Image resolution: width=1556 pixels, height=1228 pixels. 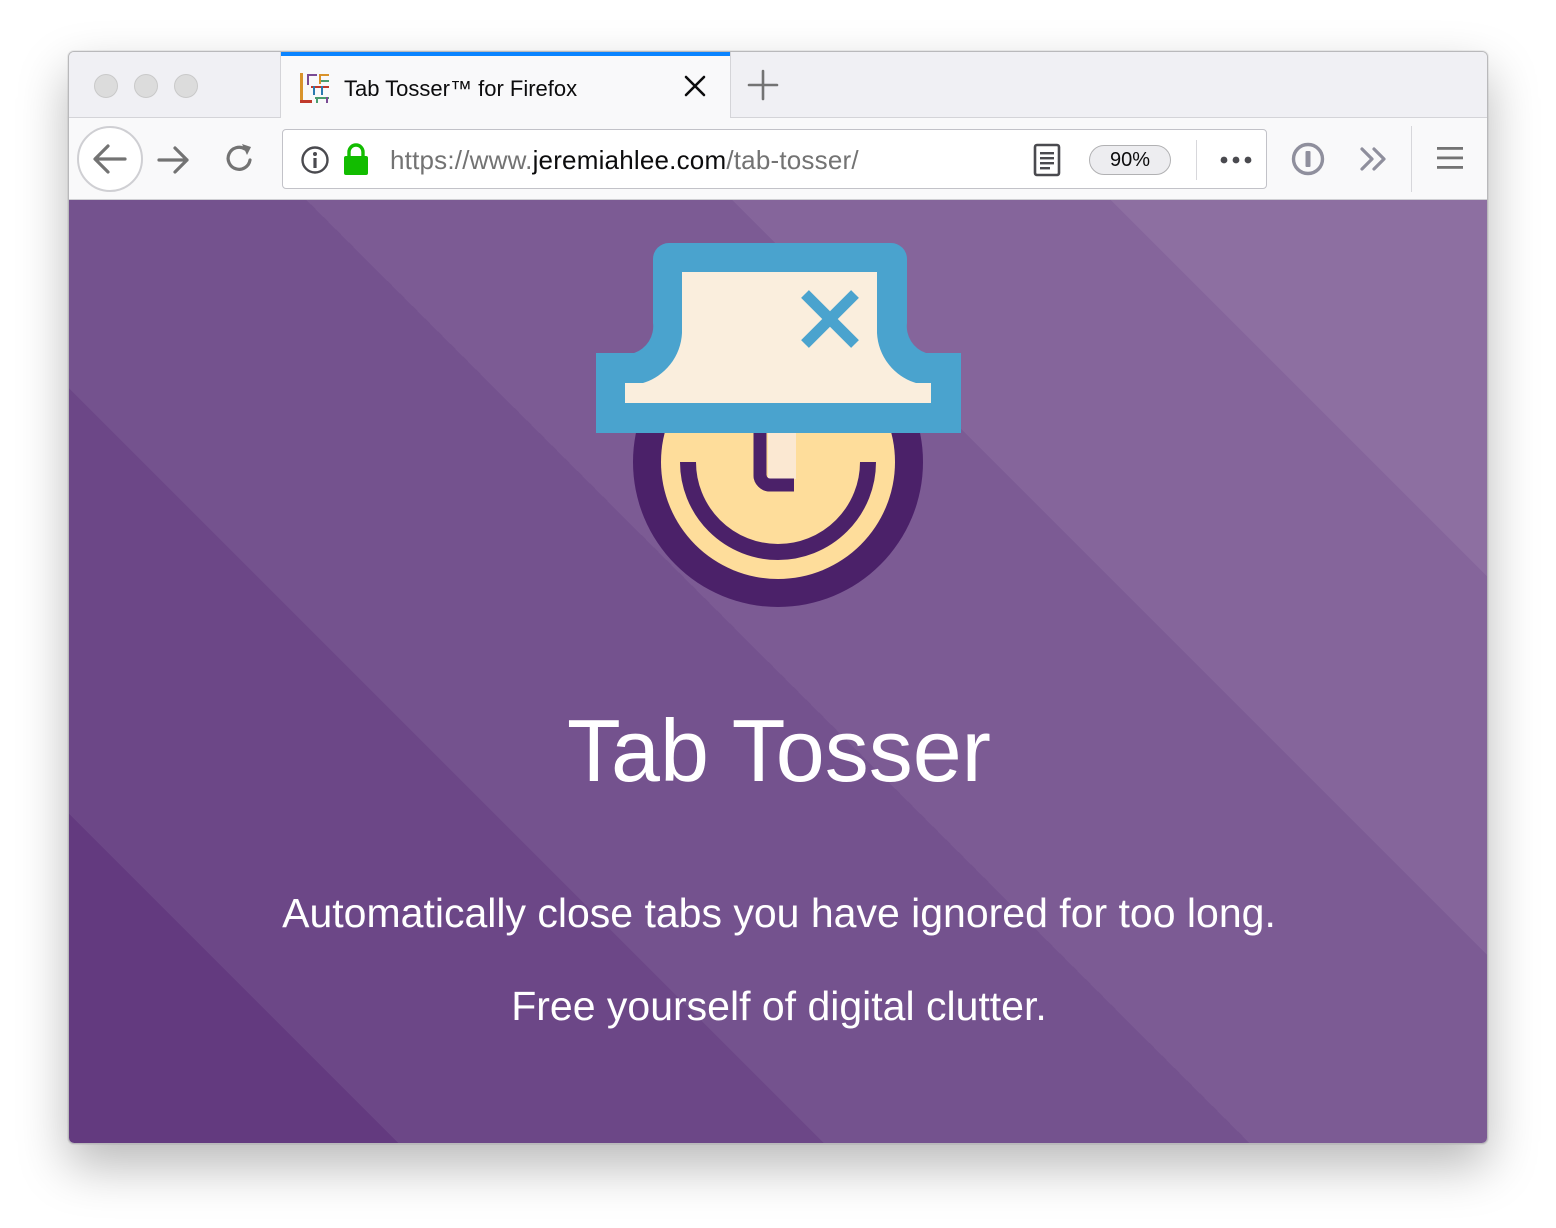 What do you see at coordinates (106, 86) in the screenshot?
I see `window-close-button` at bounding box center [106, 86].